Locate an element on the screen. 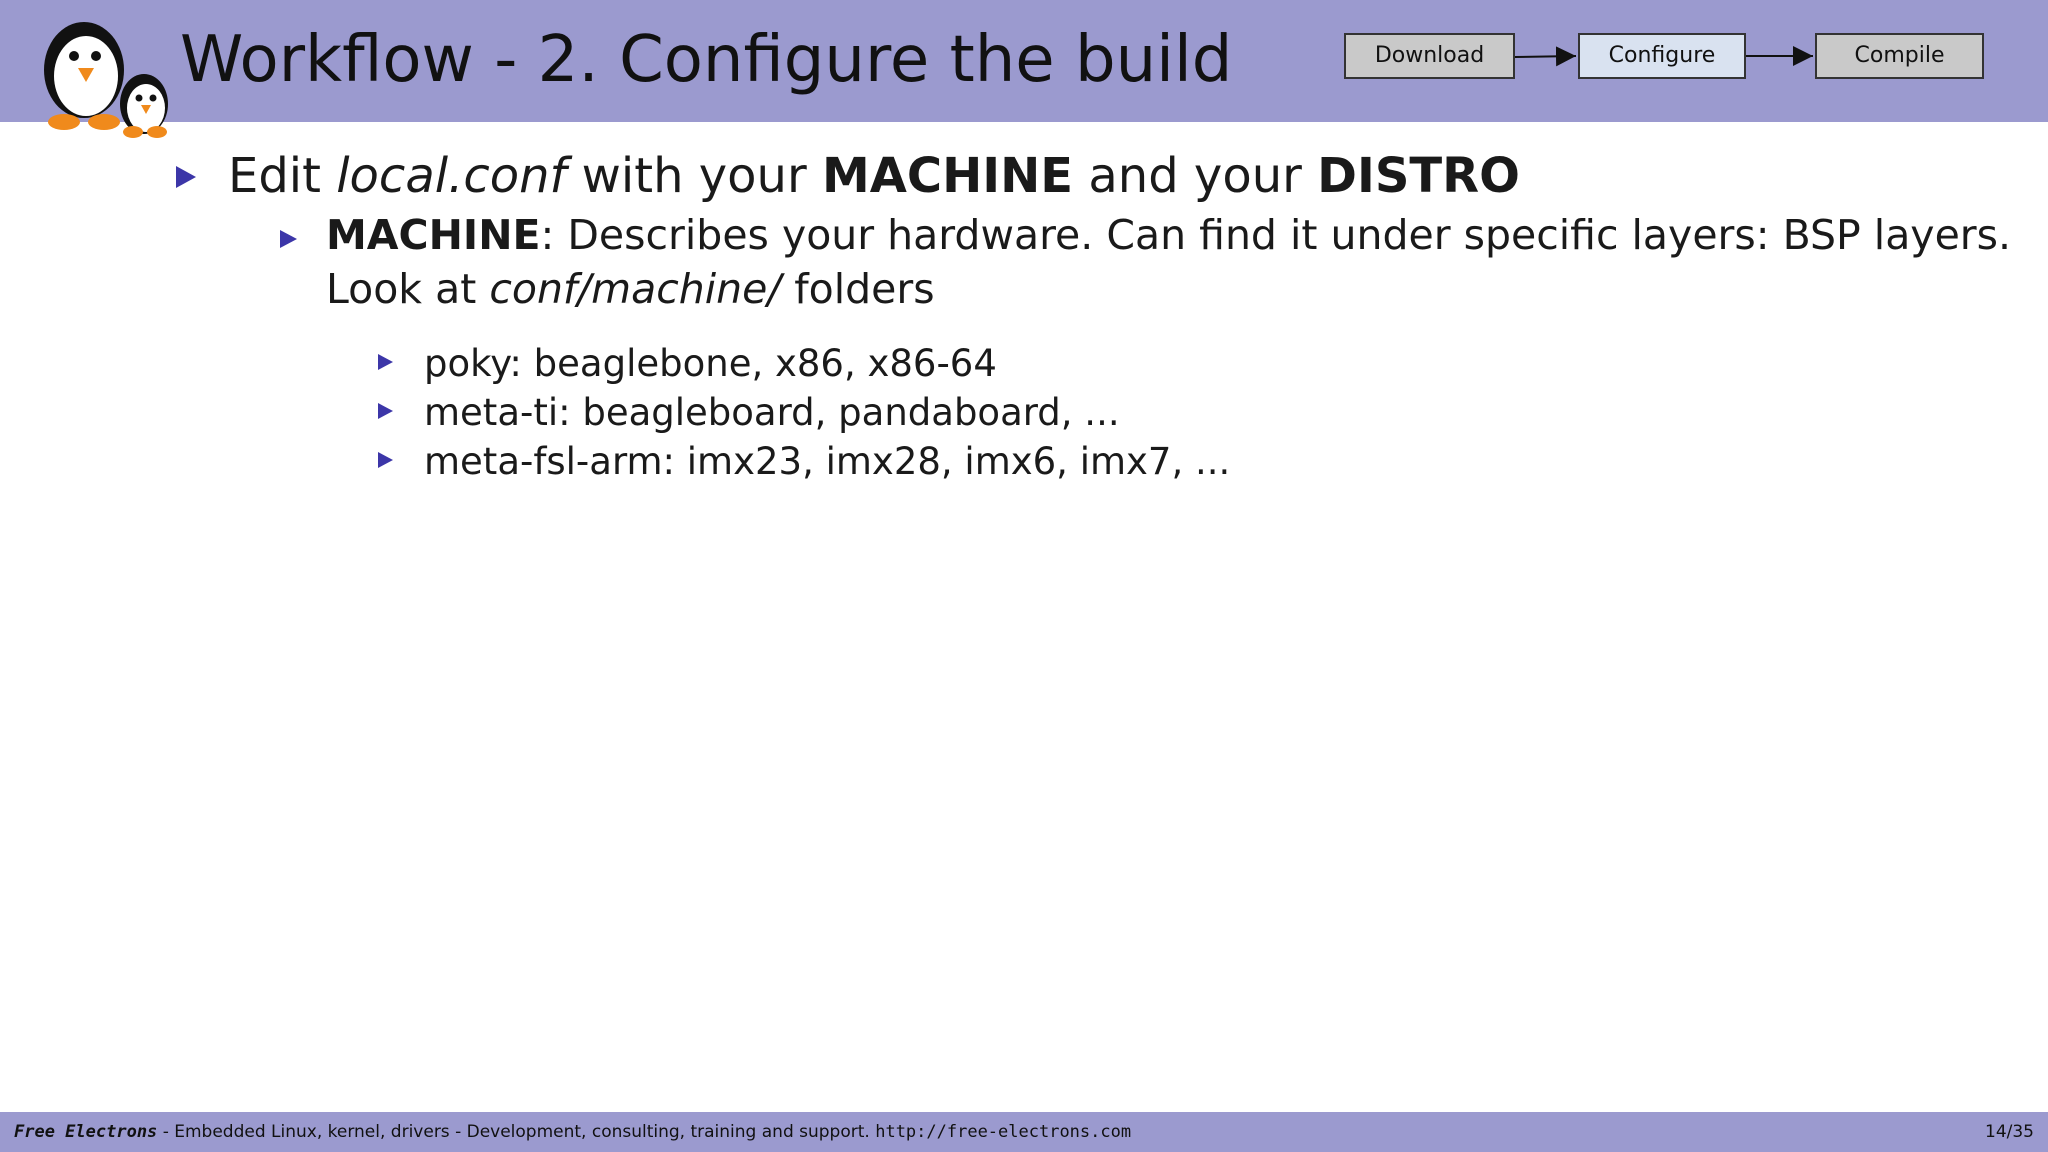 The image size is (2048, 1152). workflow-diagram: Download Configure Compile is located at coordinates (1024, 61).